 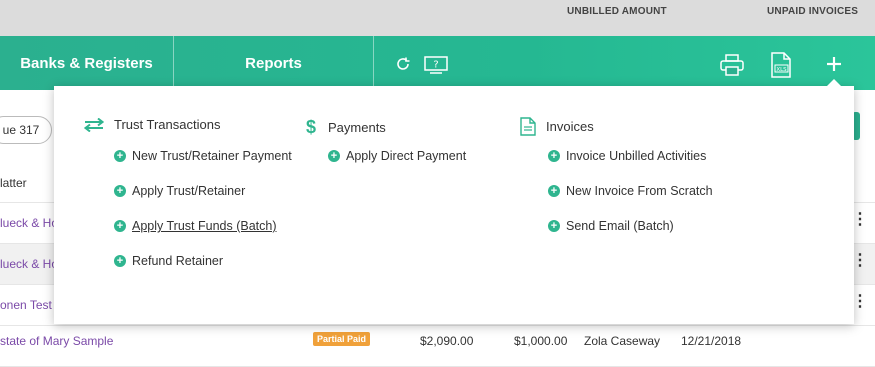 I want to click on invoices-heading: Invoices, so click(x=557, y=126).